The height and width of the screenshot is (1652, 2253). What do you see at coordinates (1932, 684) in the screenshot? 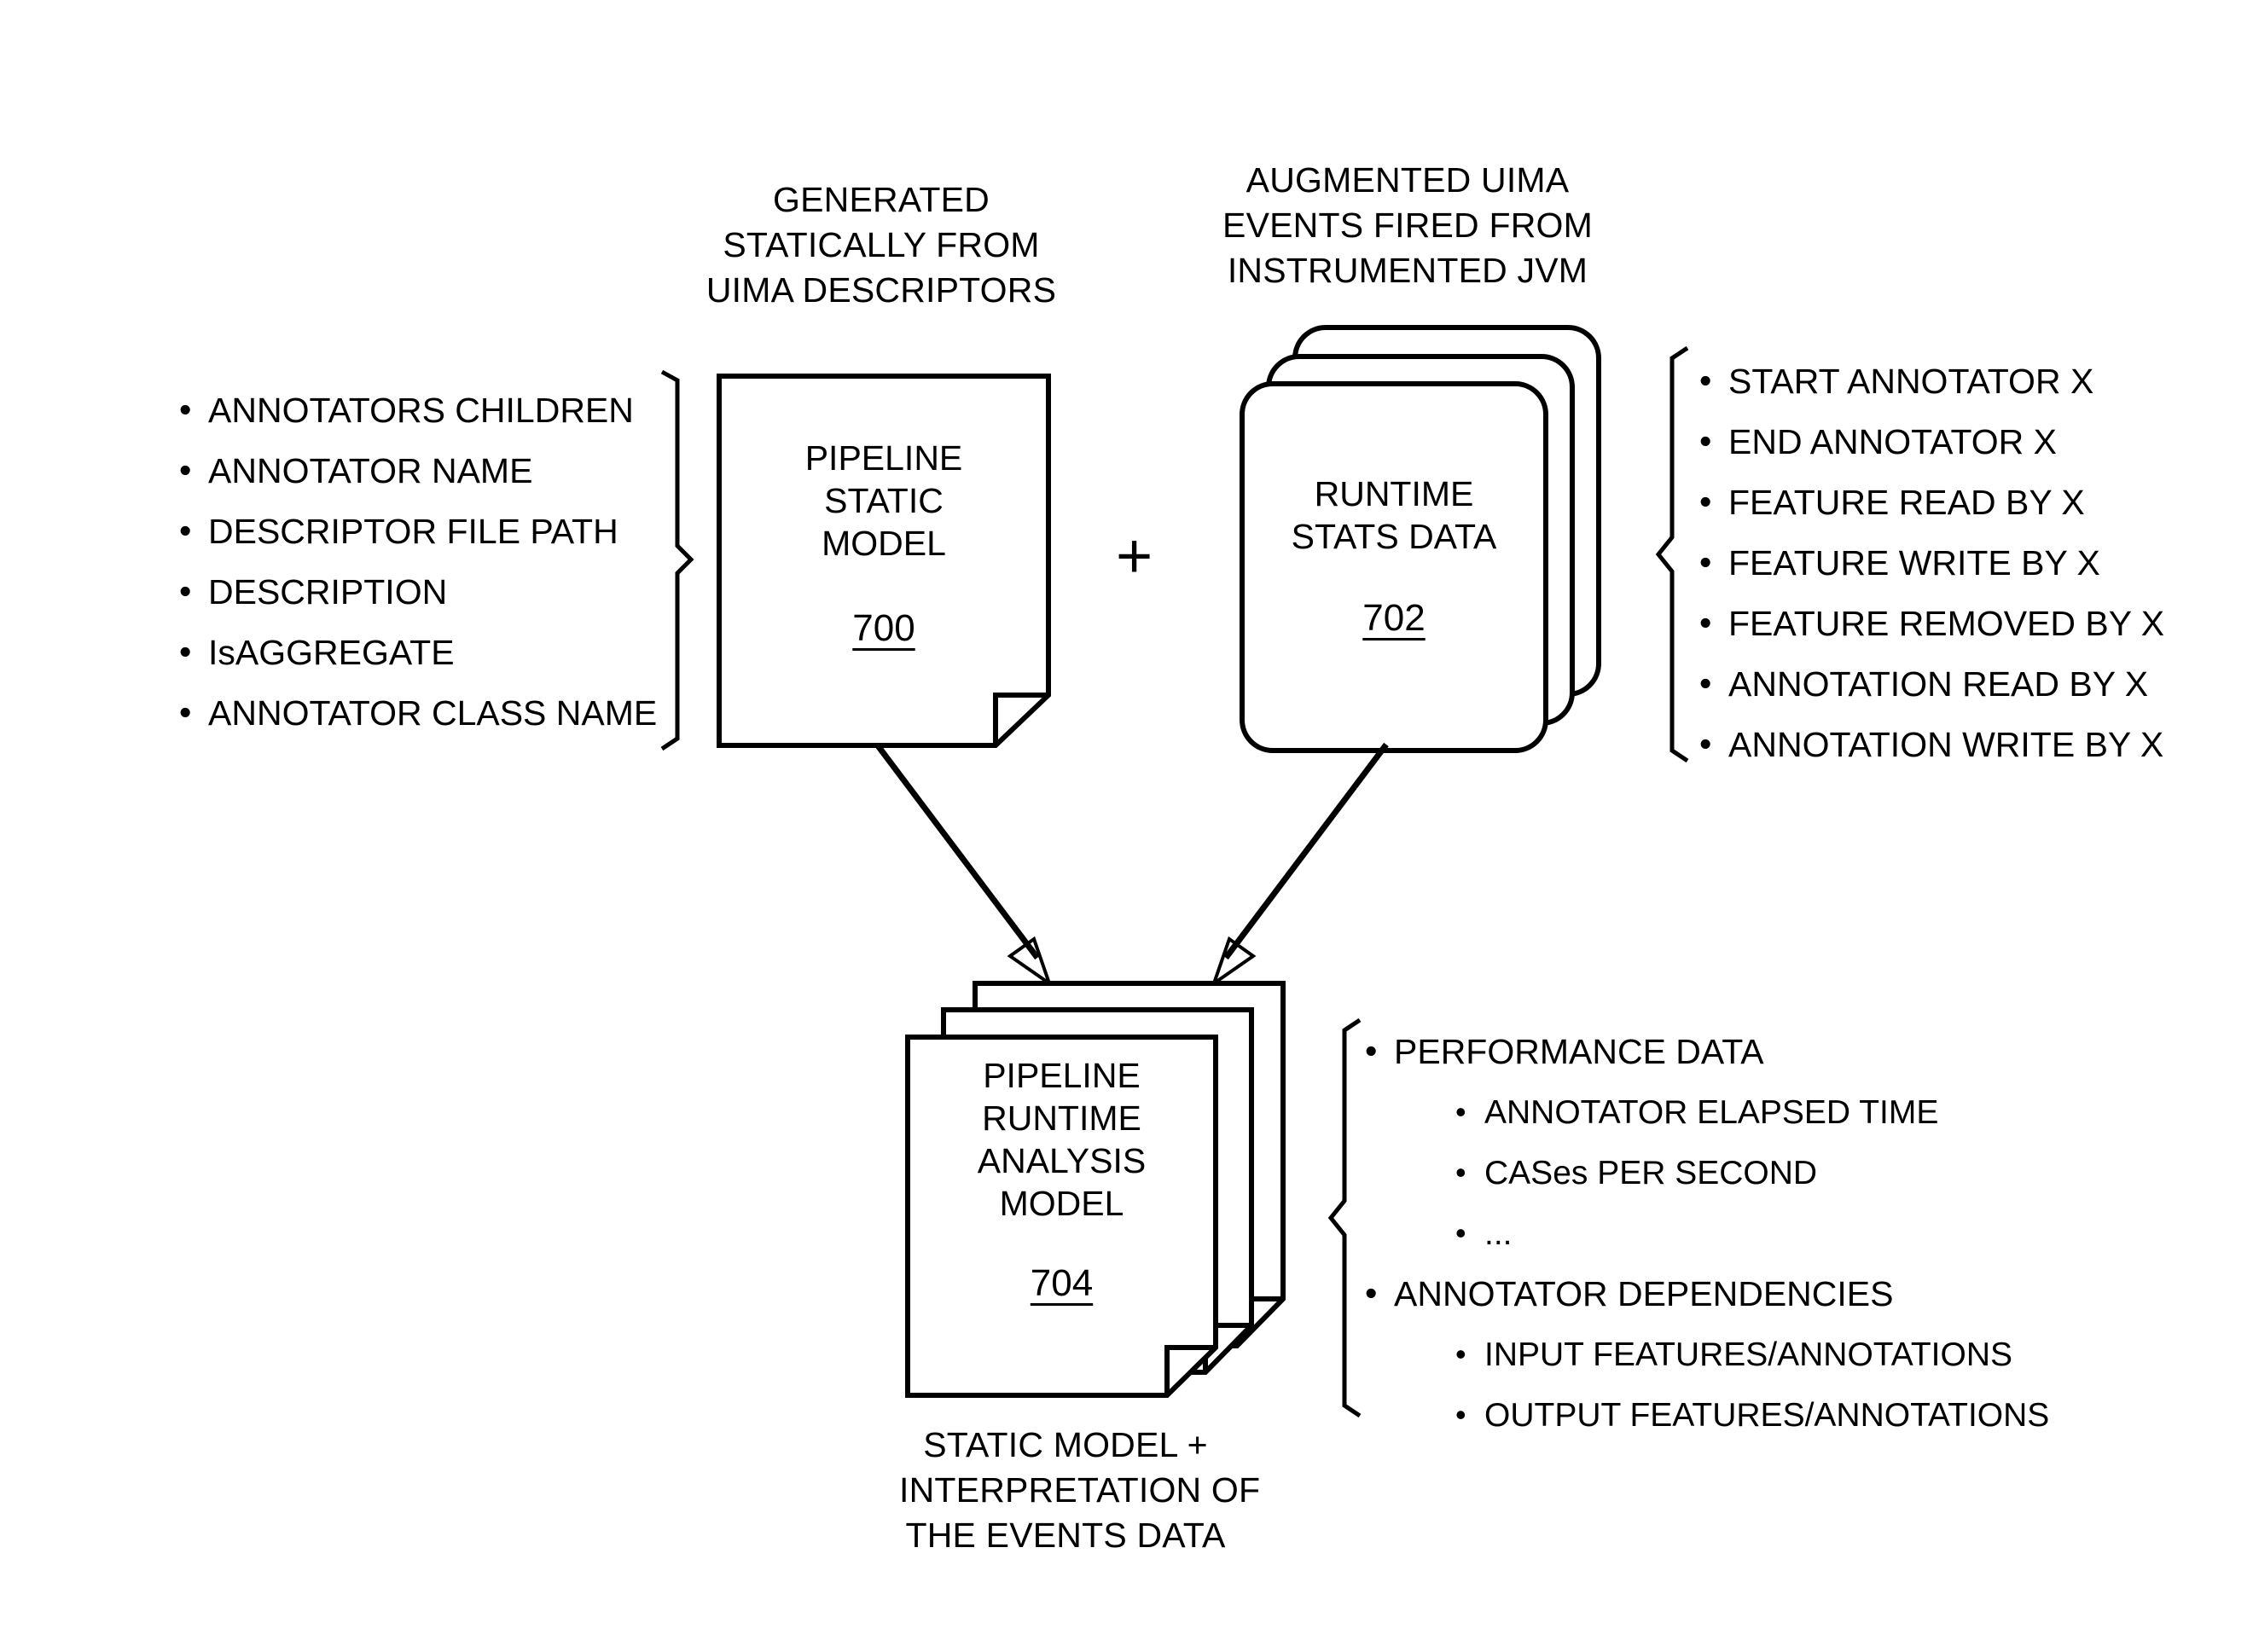
I see `list-item: ANNOTATION READ BY X` at bounding box center [1932, 684].